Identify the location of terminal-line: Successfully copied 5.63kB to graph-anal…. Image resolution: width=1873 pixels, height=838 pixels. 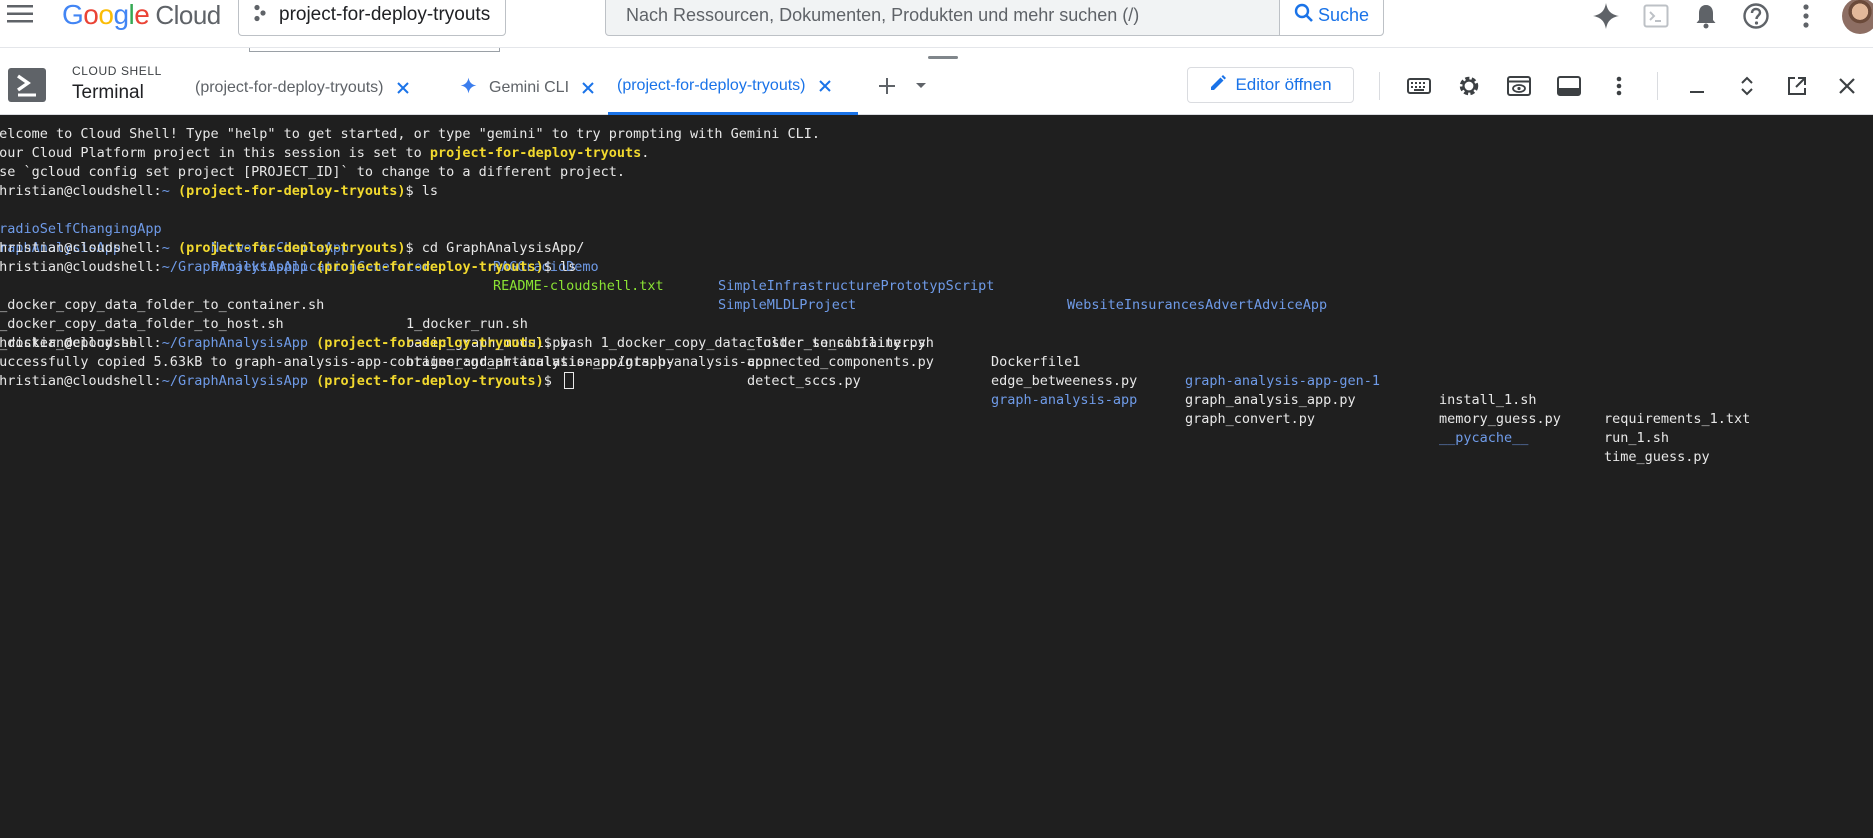
(386, 362).